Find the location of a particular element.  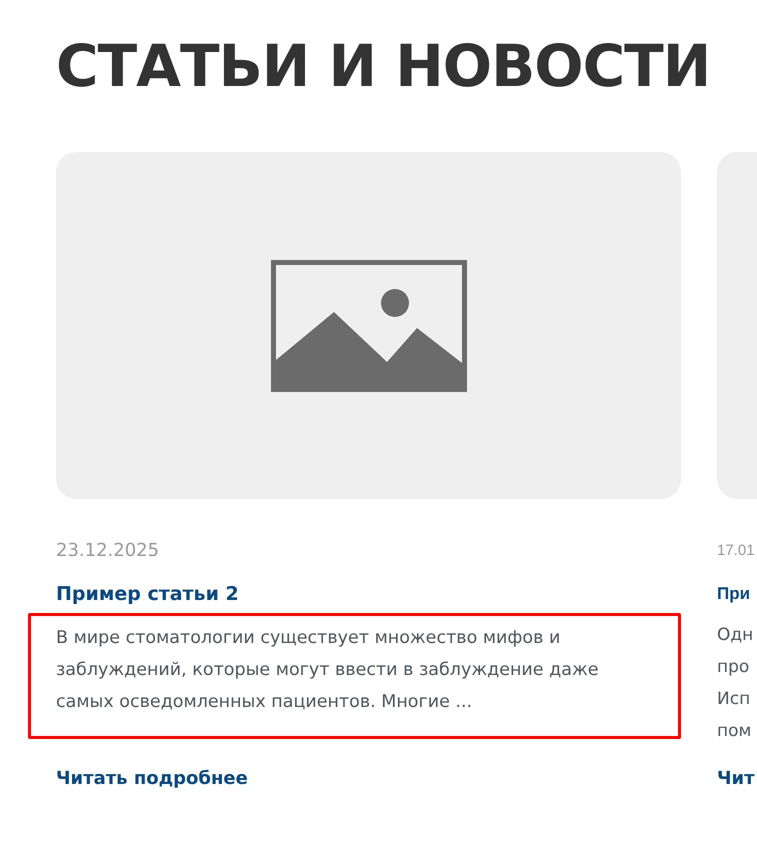

image-placeholder-icon is located at coordinates (368, 326).